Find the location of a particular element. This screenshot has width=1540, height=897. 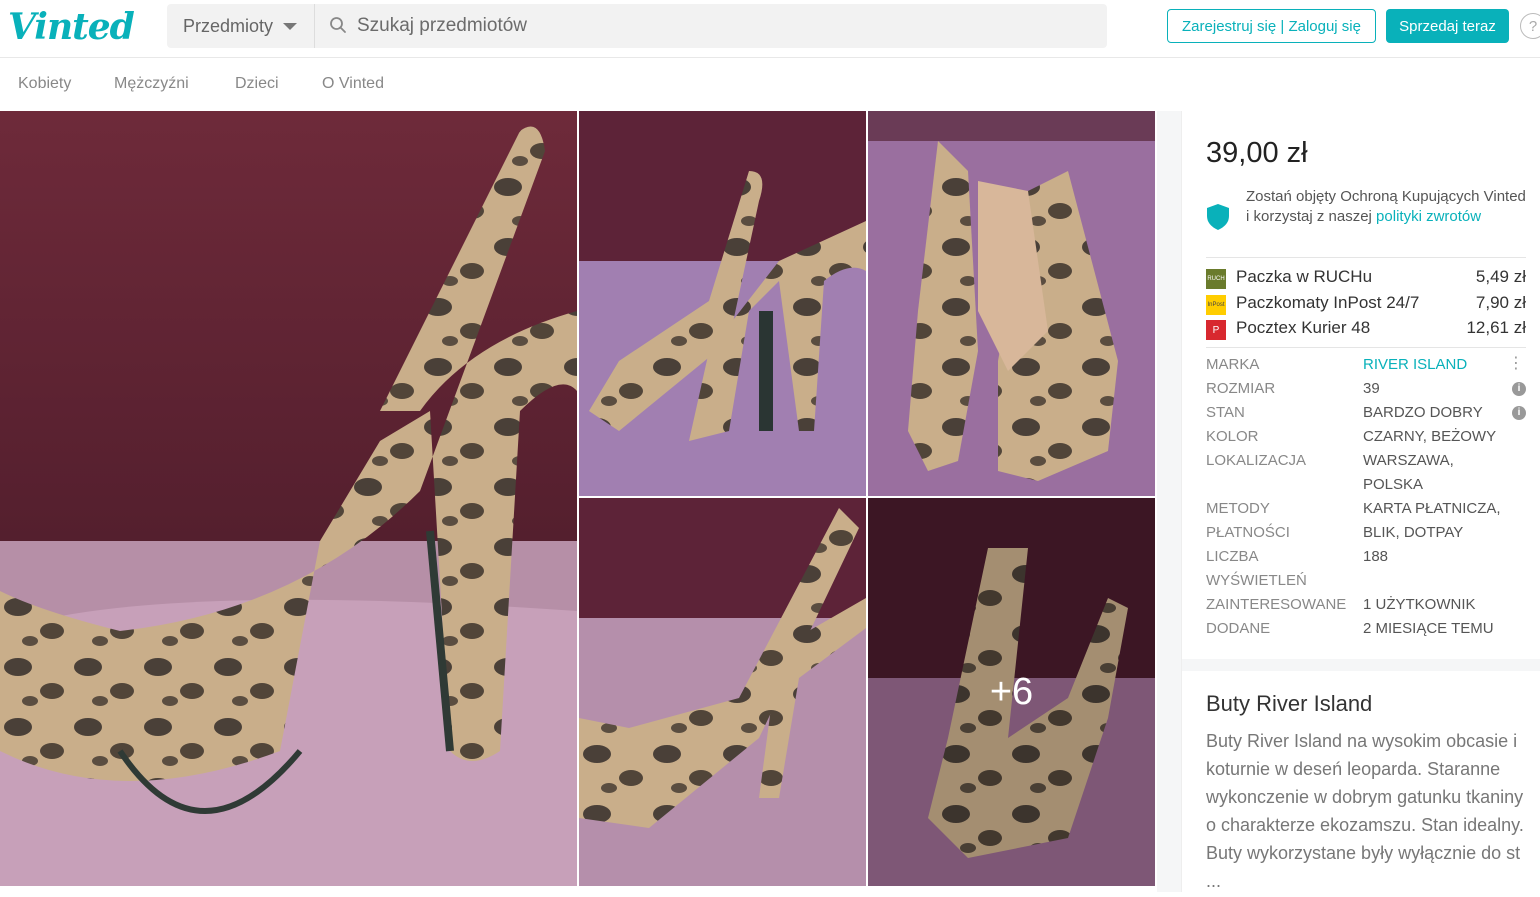

detail-value: 2 MIESIĄCE TEMU is located at coordinates (1428, 628).